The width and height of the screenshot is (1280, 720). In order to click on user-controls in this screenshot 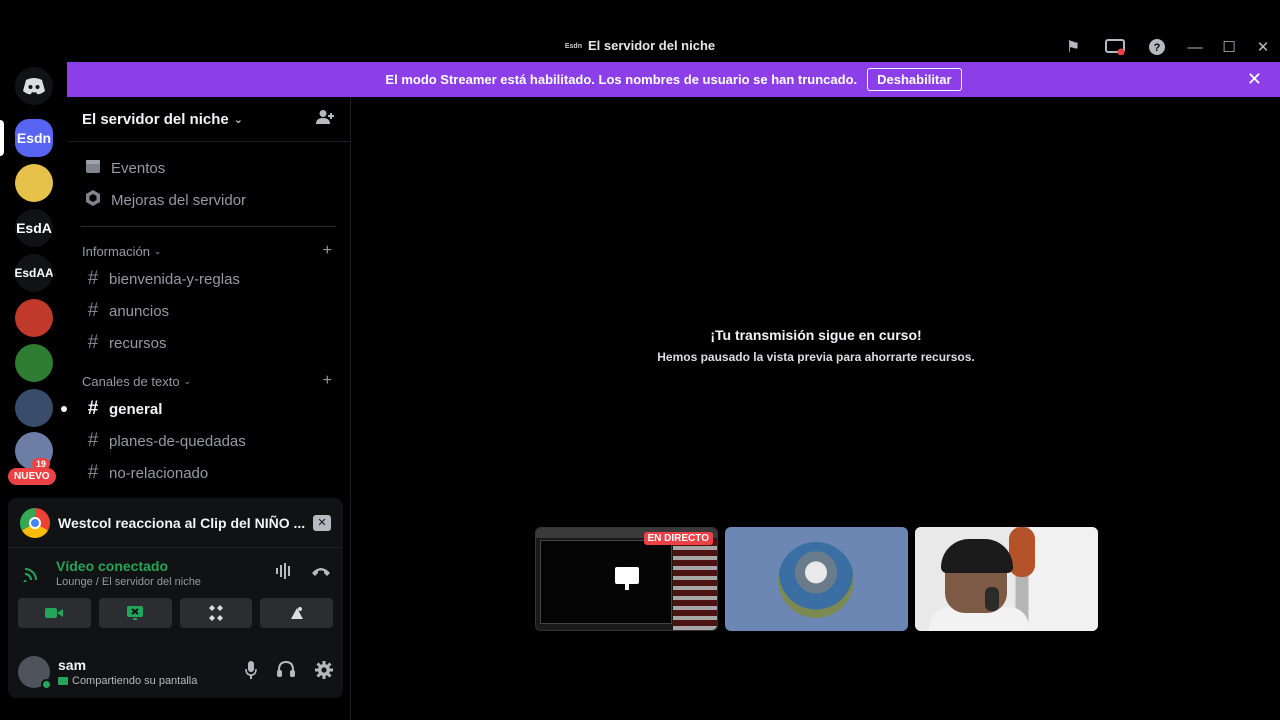, I will do `click(289, 672)`.